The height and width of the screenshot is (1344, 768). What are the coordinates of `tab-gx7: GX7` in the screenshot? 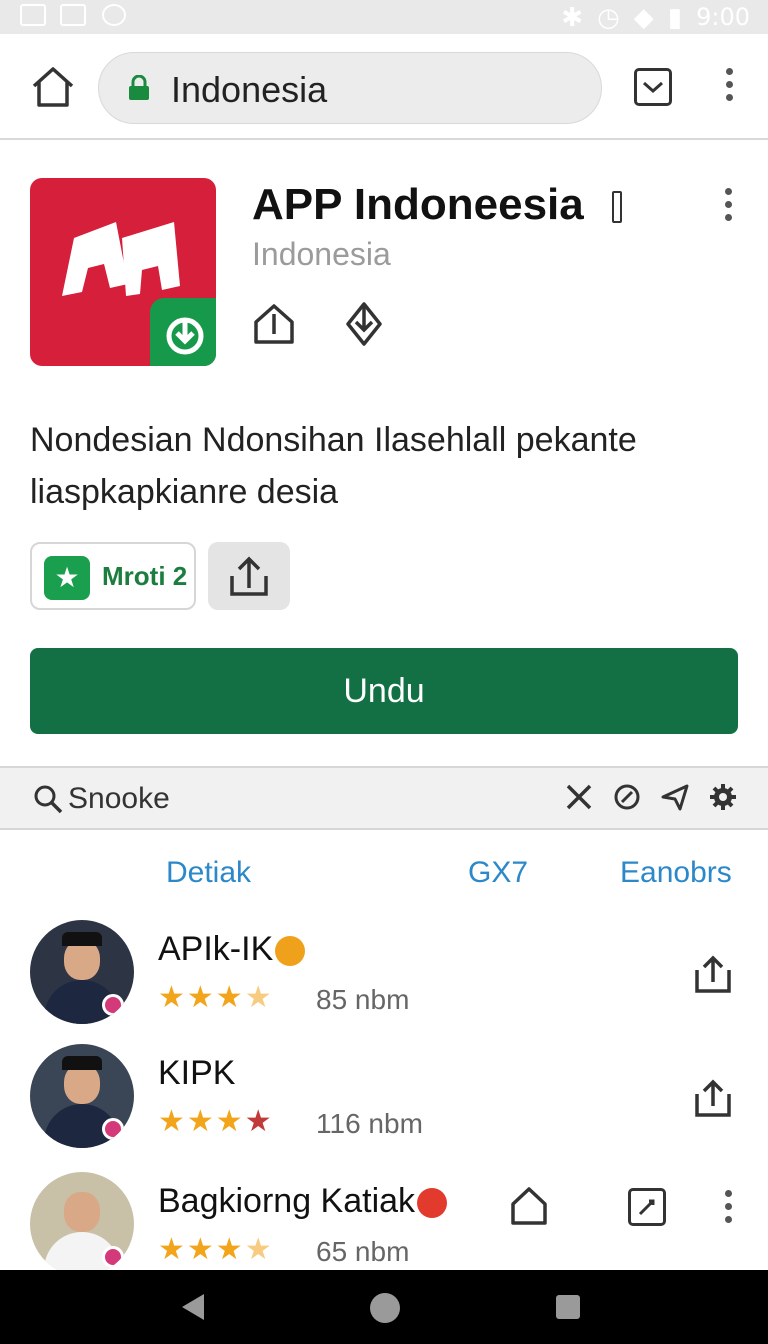 It's located at (498, 873).